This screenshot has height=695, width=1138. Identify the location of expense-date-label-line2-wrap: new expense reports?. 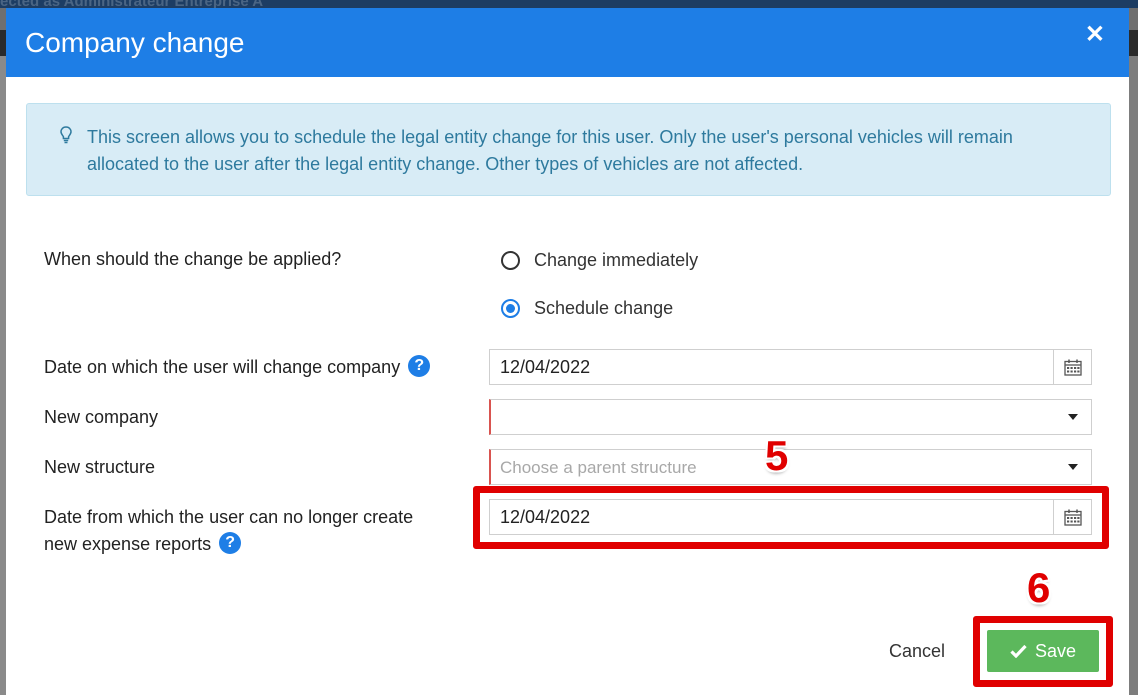
(228, 544).